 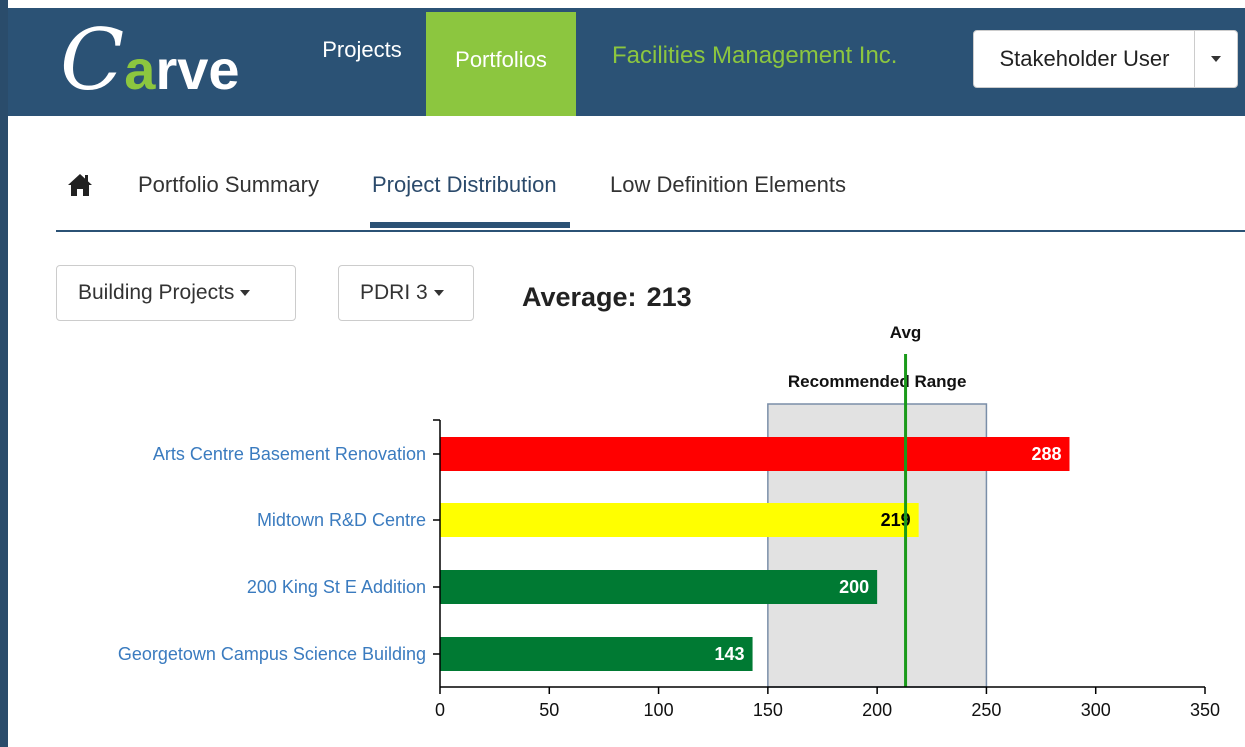 What do you see at coordinates (272, 654) in the screenshot?
I see `project-link: Georgetown Campus Science Building` at bounding box center [272, 654].